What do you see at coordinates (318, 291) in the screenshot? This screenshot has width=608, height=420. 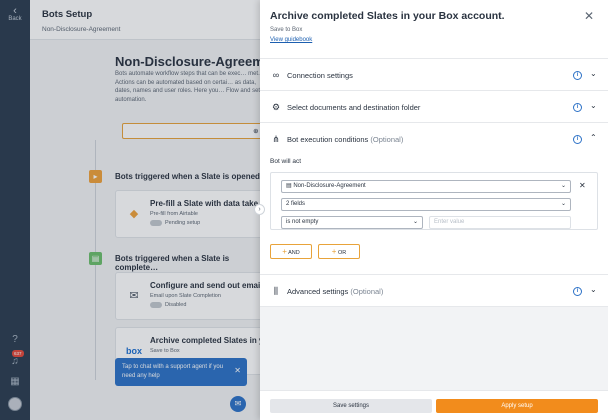 I see `section-label: Advanced settings` at bounding box center [318, 291].